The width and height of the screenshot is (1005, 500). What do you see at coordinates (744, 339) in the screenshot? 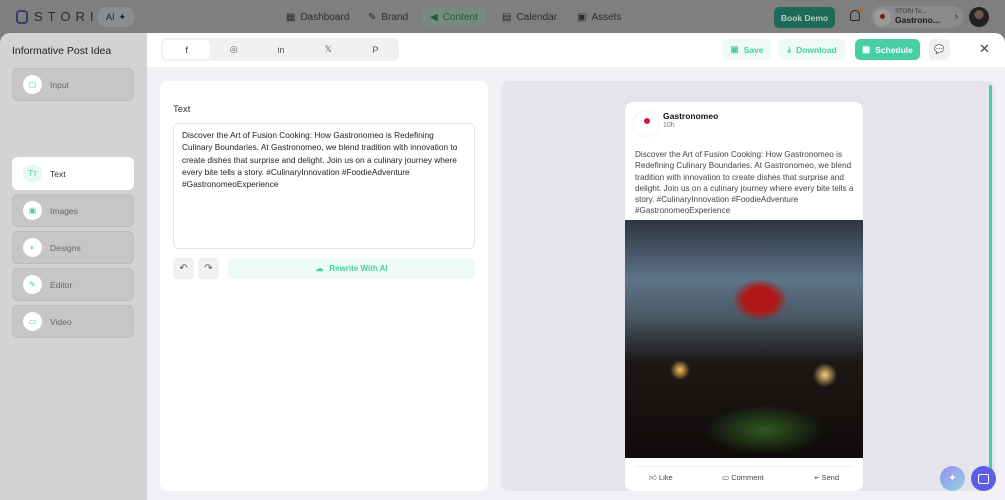
I see `post-image` at bounding box center [744, 339].